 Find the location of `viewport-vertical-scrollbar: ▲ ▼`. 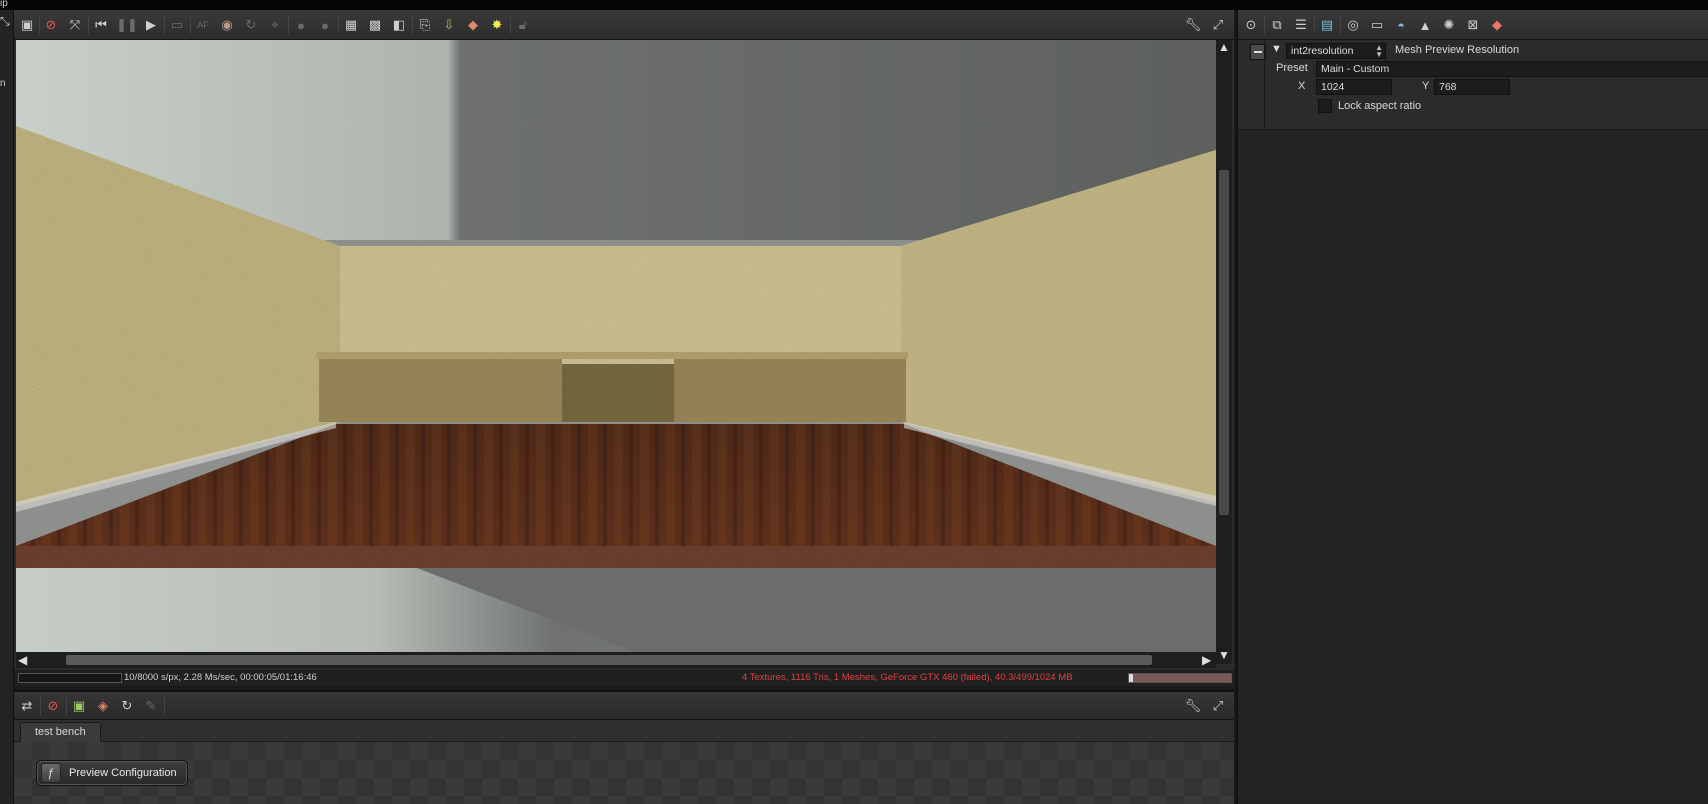

viewport-vertical-scrollbar: ▲ ▼ is located at coordinates (1224, 352).